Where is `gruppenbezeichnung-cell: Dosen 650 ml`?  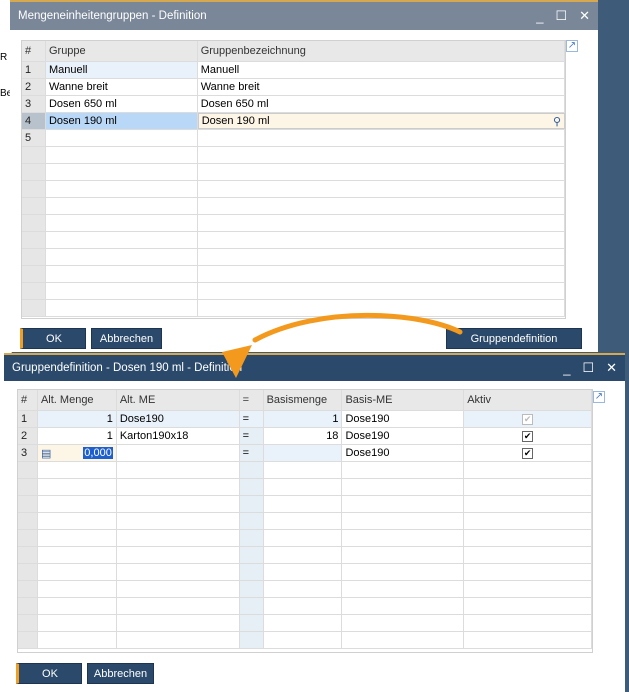
gruppenbezeichnung-cell: Dosen 650 ml is located at coordinates (381, 104).